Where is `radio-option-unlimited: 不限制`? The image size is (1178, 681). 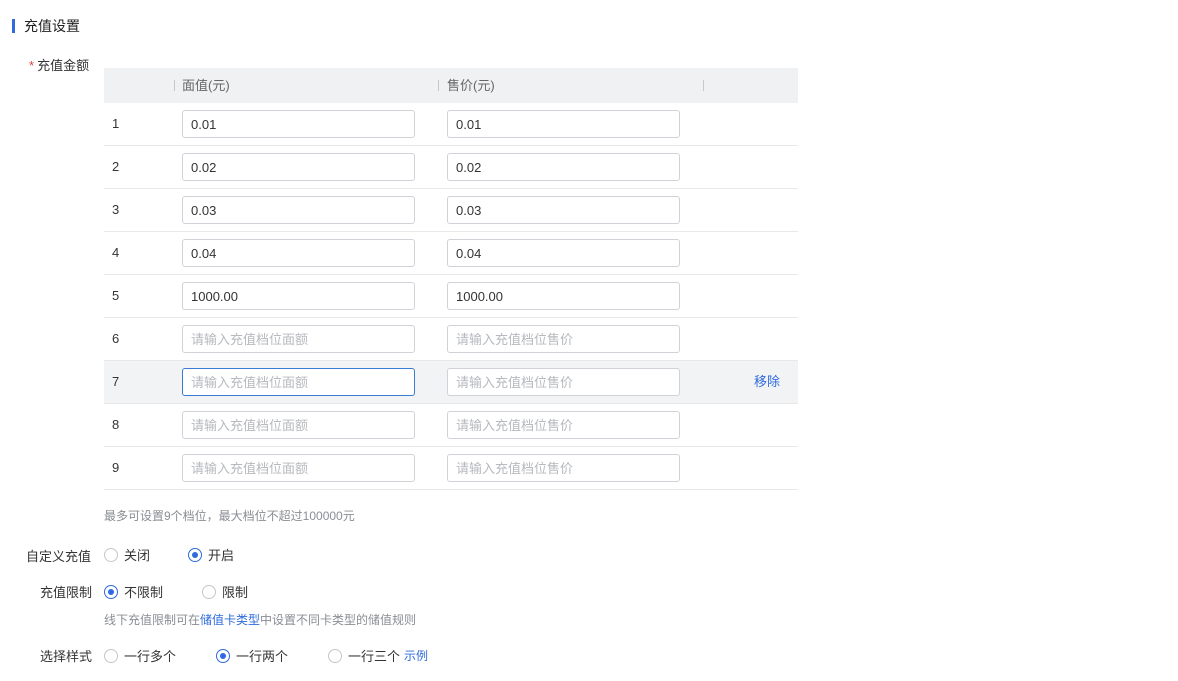 radio-option-unlimited: 不限制 is located at coordinates (153, 591).